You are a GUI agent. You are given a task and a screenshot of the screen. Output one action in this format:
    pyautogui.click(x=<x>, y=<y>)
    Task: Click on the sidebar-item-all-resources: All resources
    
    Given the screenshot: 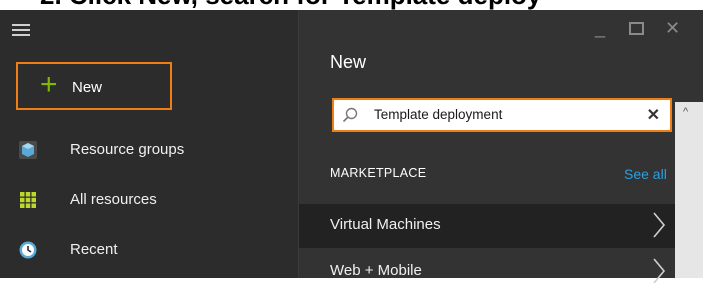 What is the action you would take?
    pyautogui.click(x=153, y=201)
    